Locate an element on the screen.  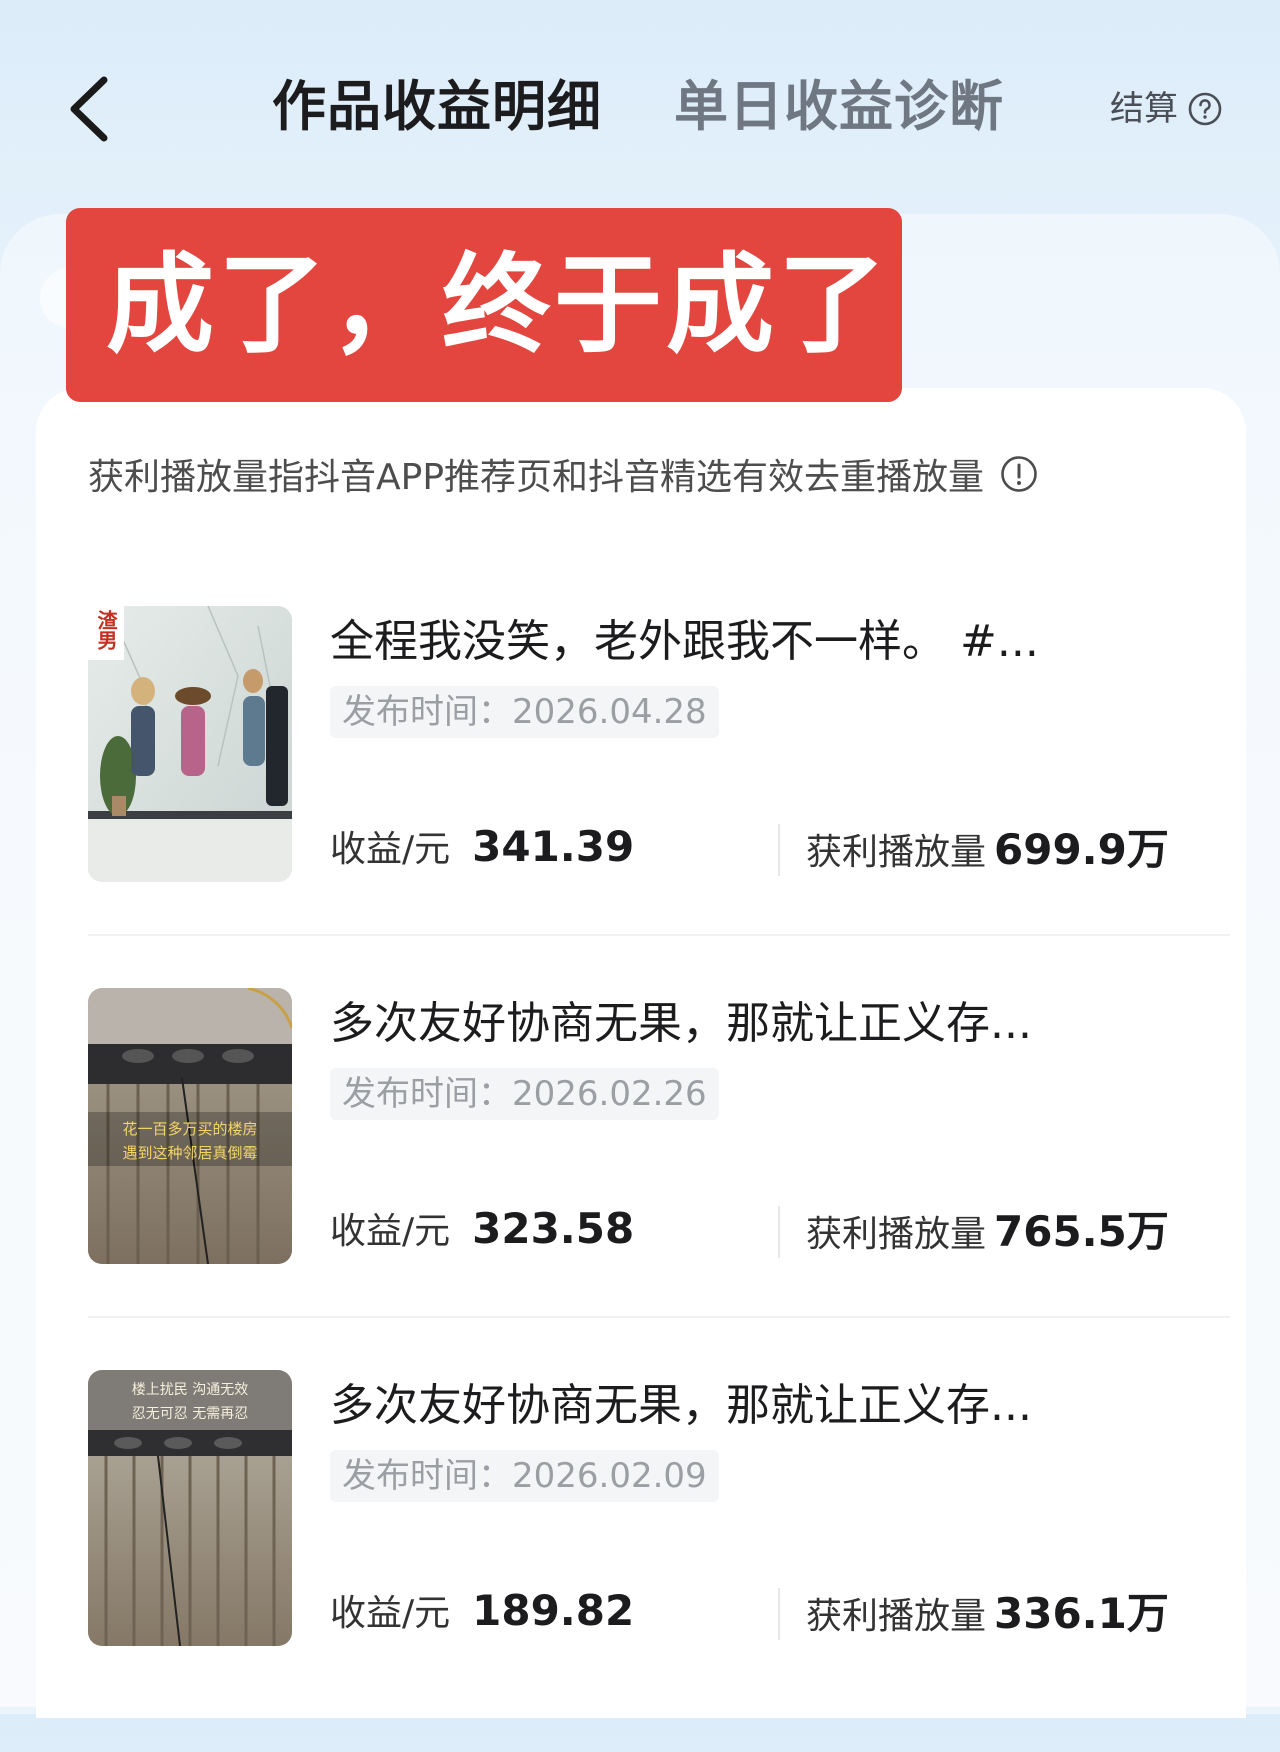
plays-value: 699.9万 is located at coordinates (1081, 849).